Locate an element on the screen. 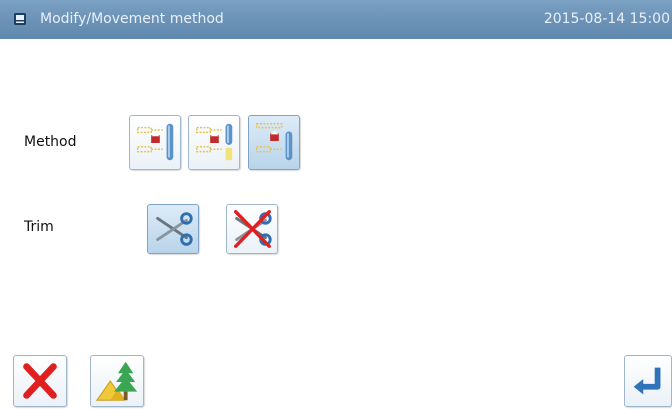  tree-mountain-icon is located at coordinates (116, 381).